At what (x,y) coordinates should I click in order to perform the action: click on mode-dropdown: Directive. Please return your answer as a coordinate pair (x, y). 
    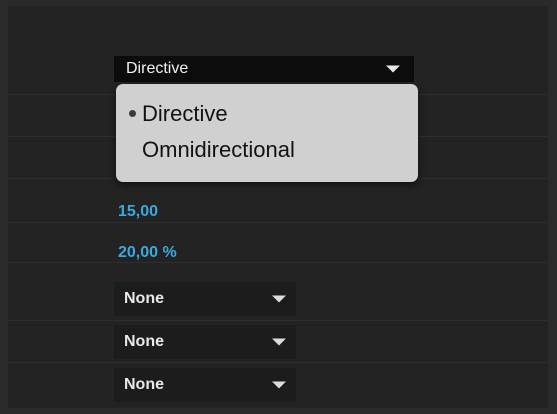
    Looking at the image, I should click on (264, 69).